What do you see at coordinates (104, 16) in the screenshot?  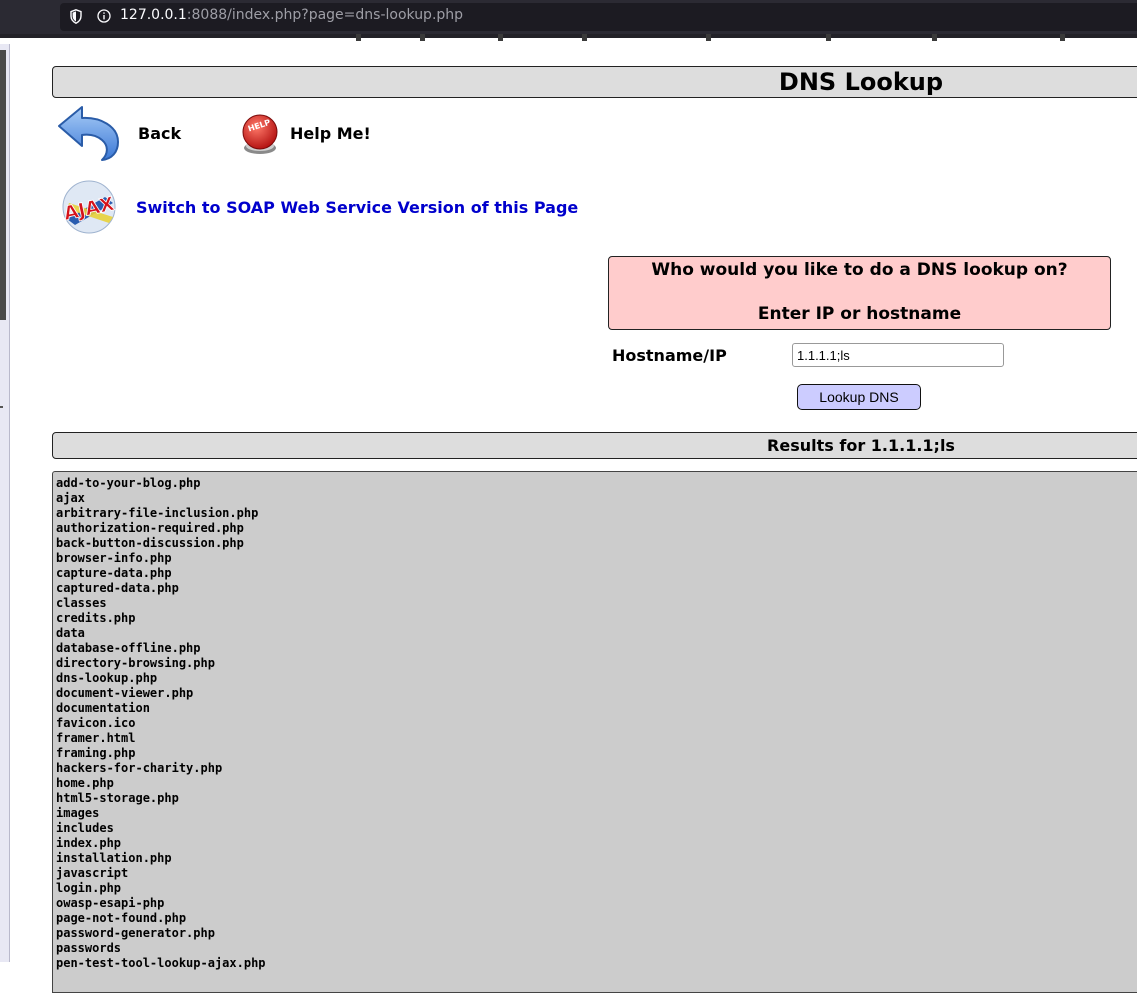 I see `info-icon` at bounding box center [104, 16].